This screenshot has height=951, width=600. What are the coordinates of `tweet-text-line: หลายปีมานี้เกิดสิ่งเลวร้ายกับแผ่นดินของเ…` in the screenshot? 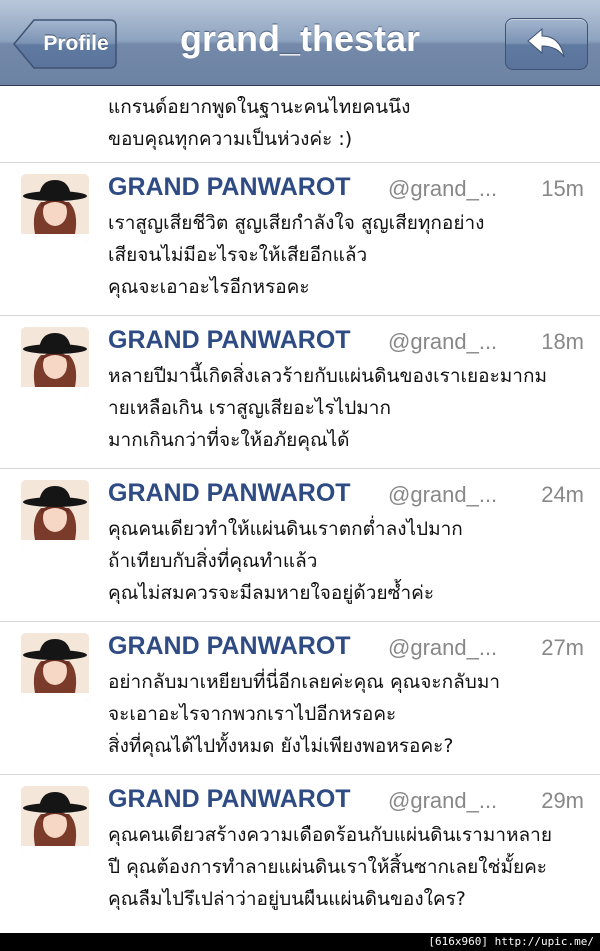 It's located at (328, 376).